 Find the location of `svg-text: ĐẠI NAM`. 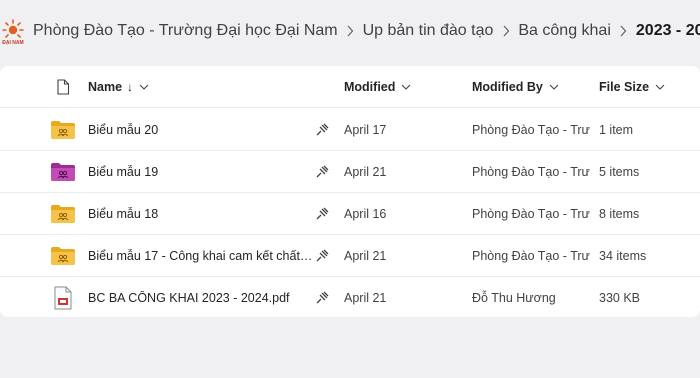

svg-text: ĐẠI NAM is located at coordinates (12, 43).